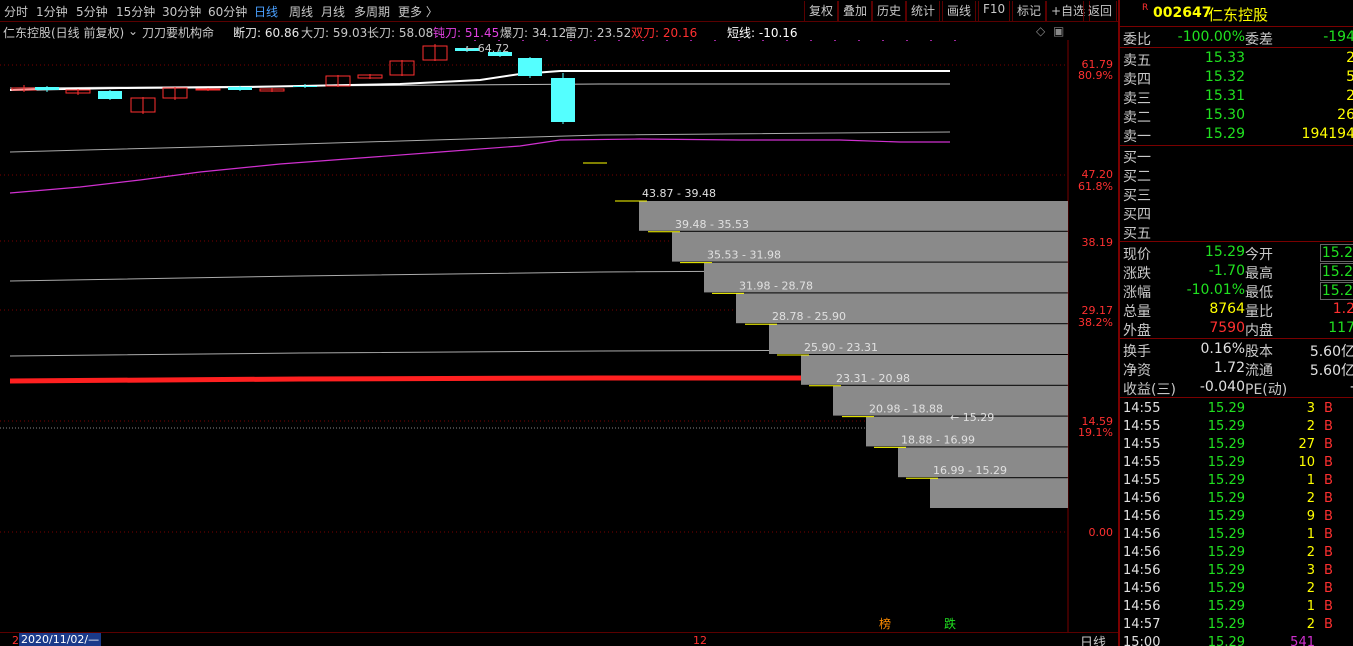  I want to click on indicator-value: 短线: -10.16, so click(762, 33).